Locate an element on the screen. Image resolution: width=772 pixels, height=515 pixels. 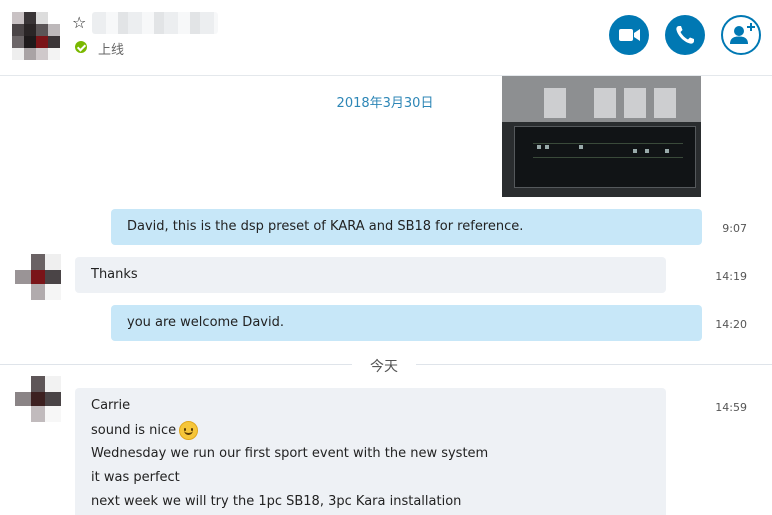
image-top-panel is located at coordinates (601, 99).